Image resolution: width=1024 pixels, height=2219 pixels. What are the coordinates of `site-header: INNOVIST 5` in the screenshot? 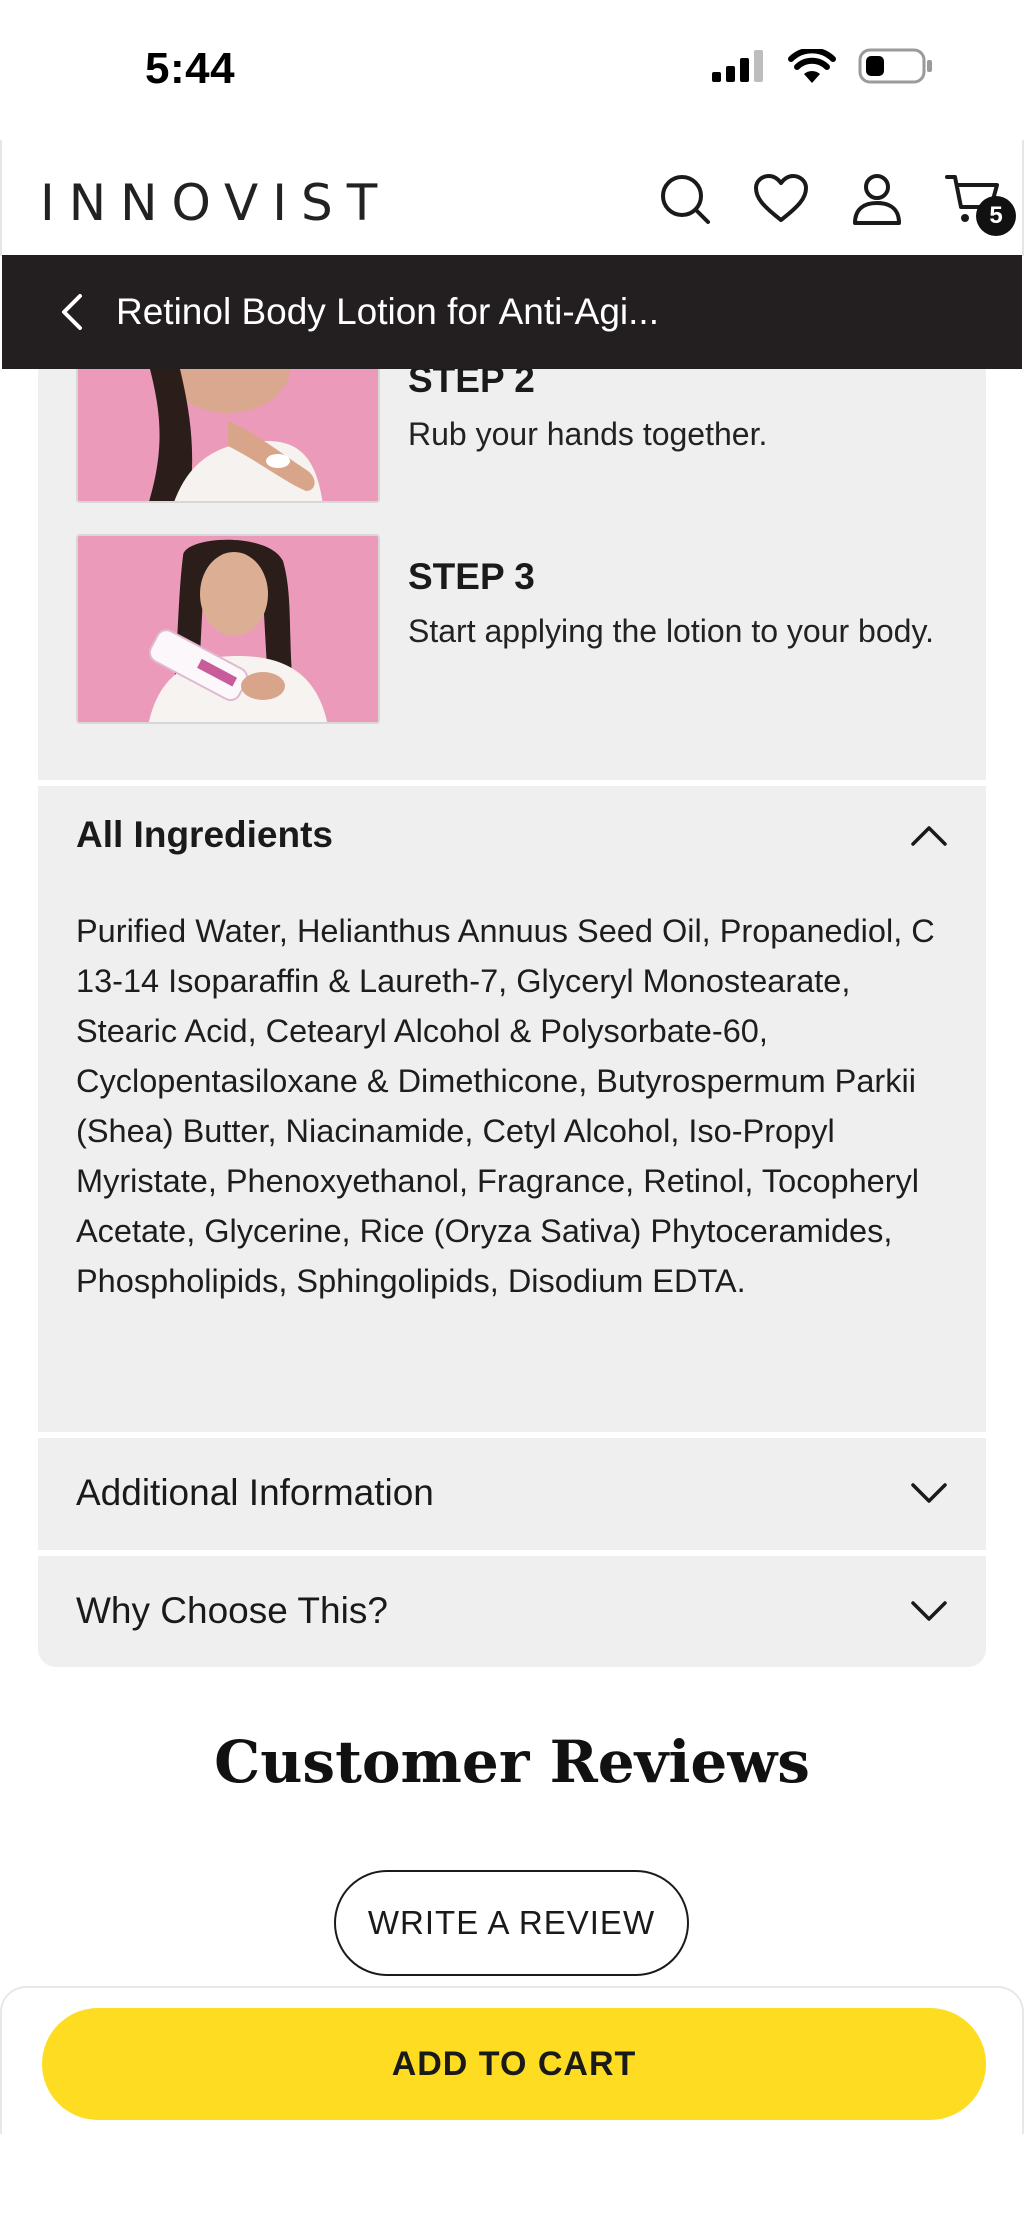 It's located at (512, 198).